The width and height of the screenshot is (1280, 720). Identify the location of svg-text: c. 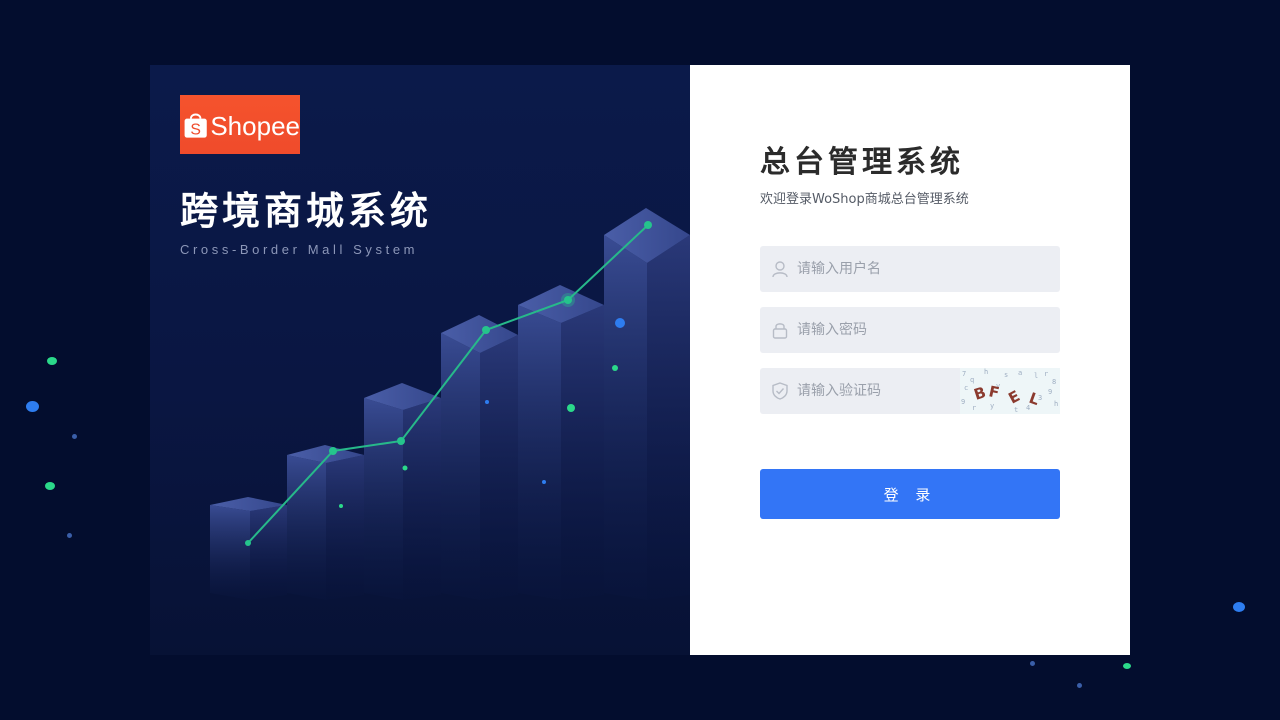
(966, 388).